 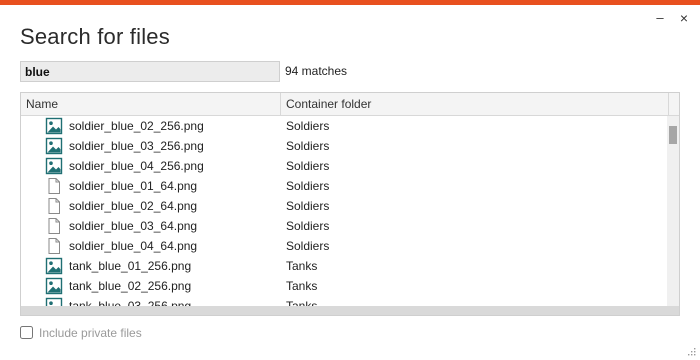 What do you see at coordinates (344, 126) in the screenshot?
I see `table-row: soldier_blue_02_256.png Soldiers` at bounding box center [344, 126].